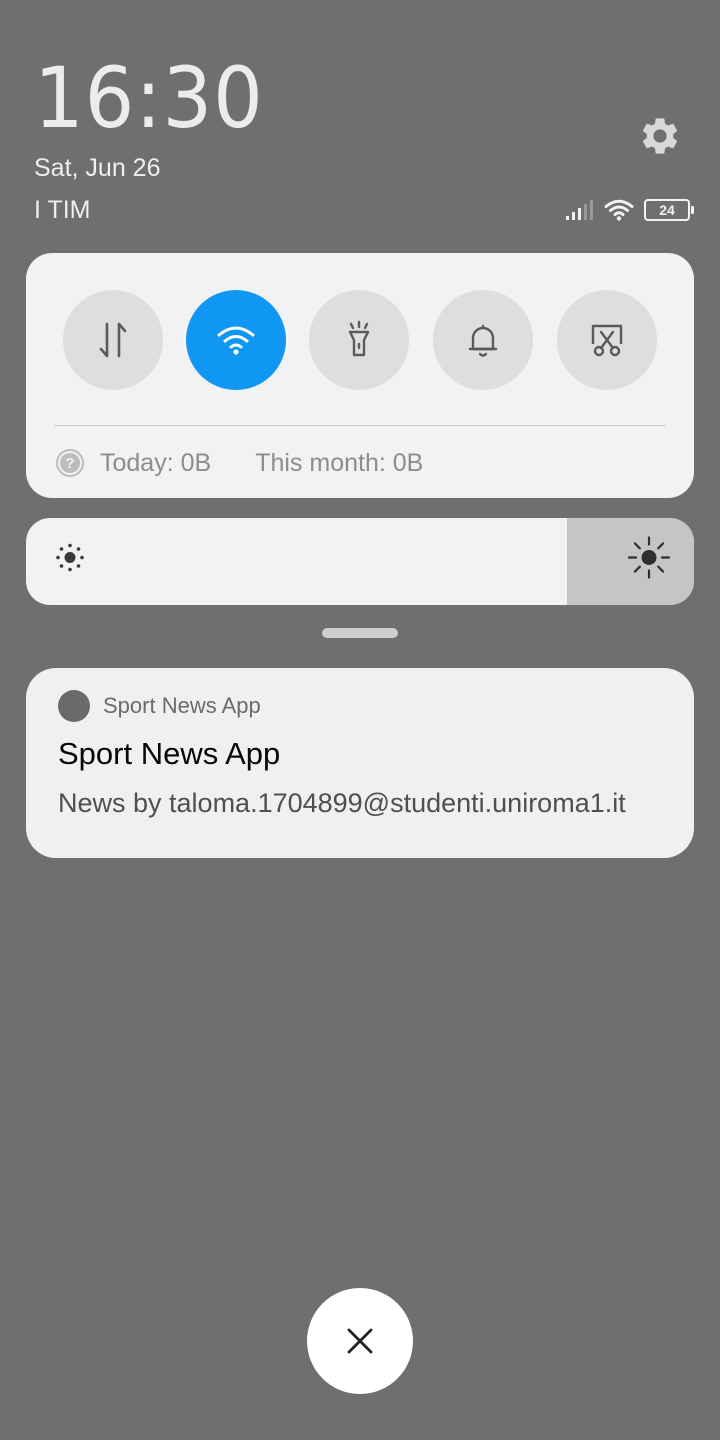 This screenshot has width=720, height=1440. Describe the element at coordinates (239, 463) in the screenshot. I see `data-usage: ? Today: 0B This month: 0B` at that location.